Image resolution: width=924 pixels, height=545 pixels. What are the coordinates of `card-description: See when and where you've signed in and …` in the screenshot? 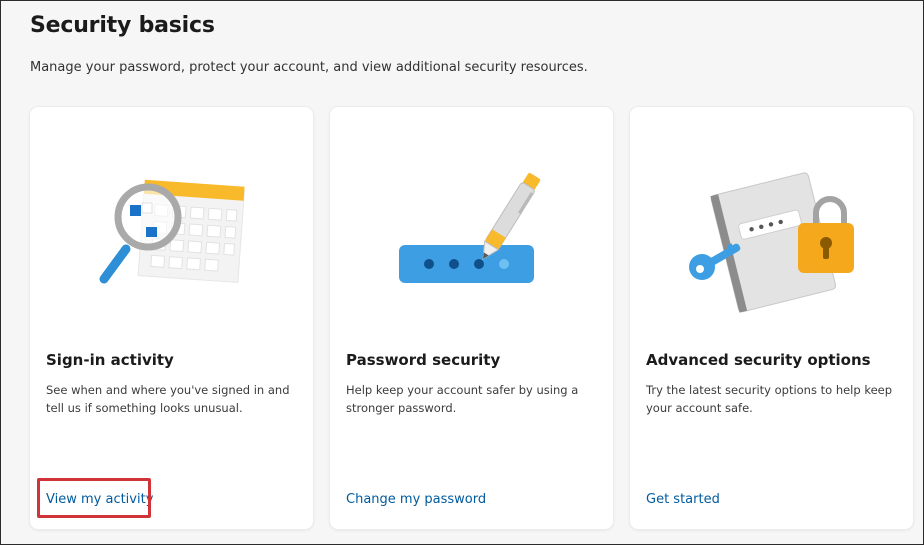 It's located at (168, 399).